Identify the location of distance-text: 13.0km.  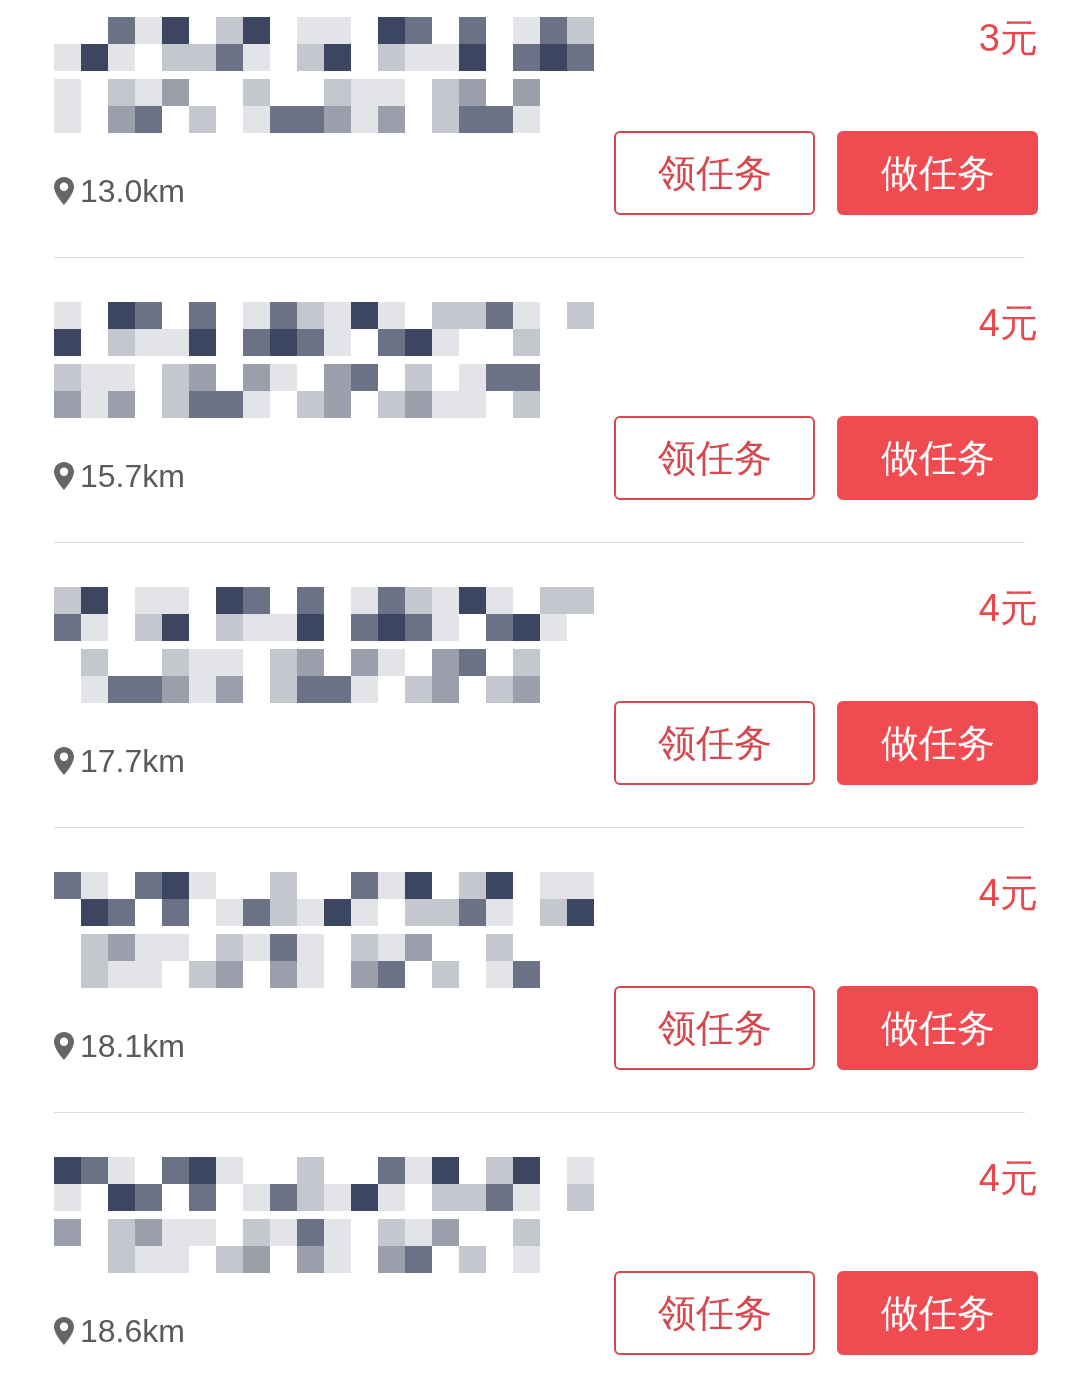
(132, 191).